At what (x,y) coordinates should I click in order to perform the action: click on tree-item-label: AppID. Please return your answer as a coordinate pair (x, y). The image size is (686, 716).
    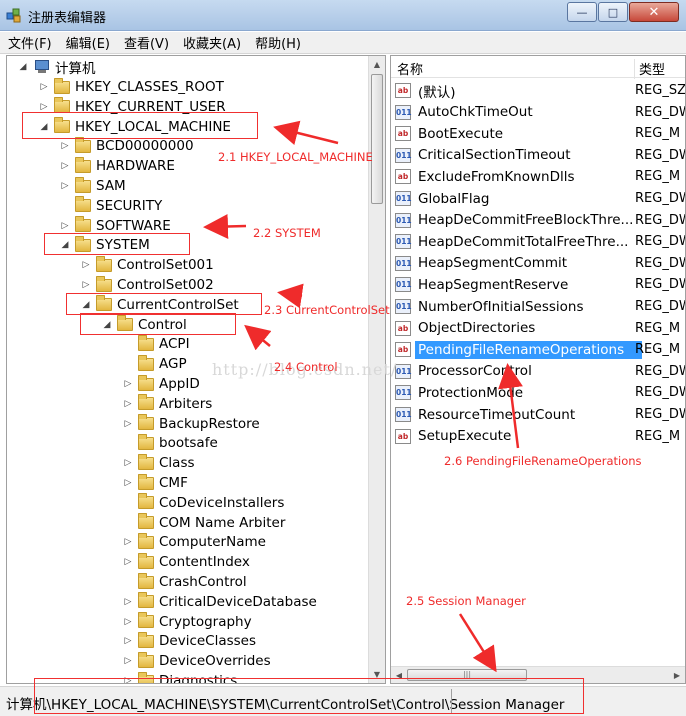
    Looking at the image, I should click on (179, 384).